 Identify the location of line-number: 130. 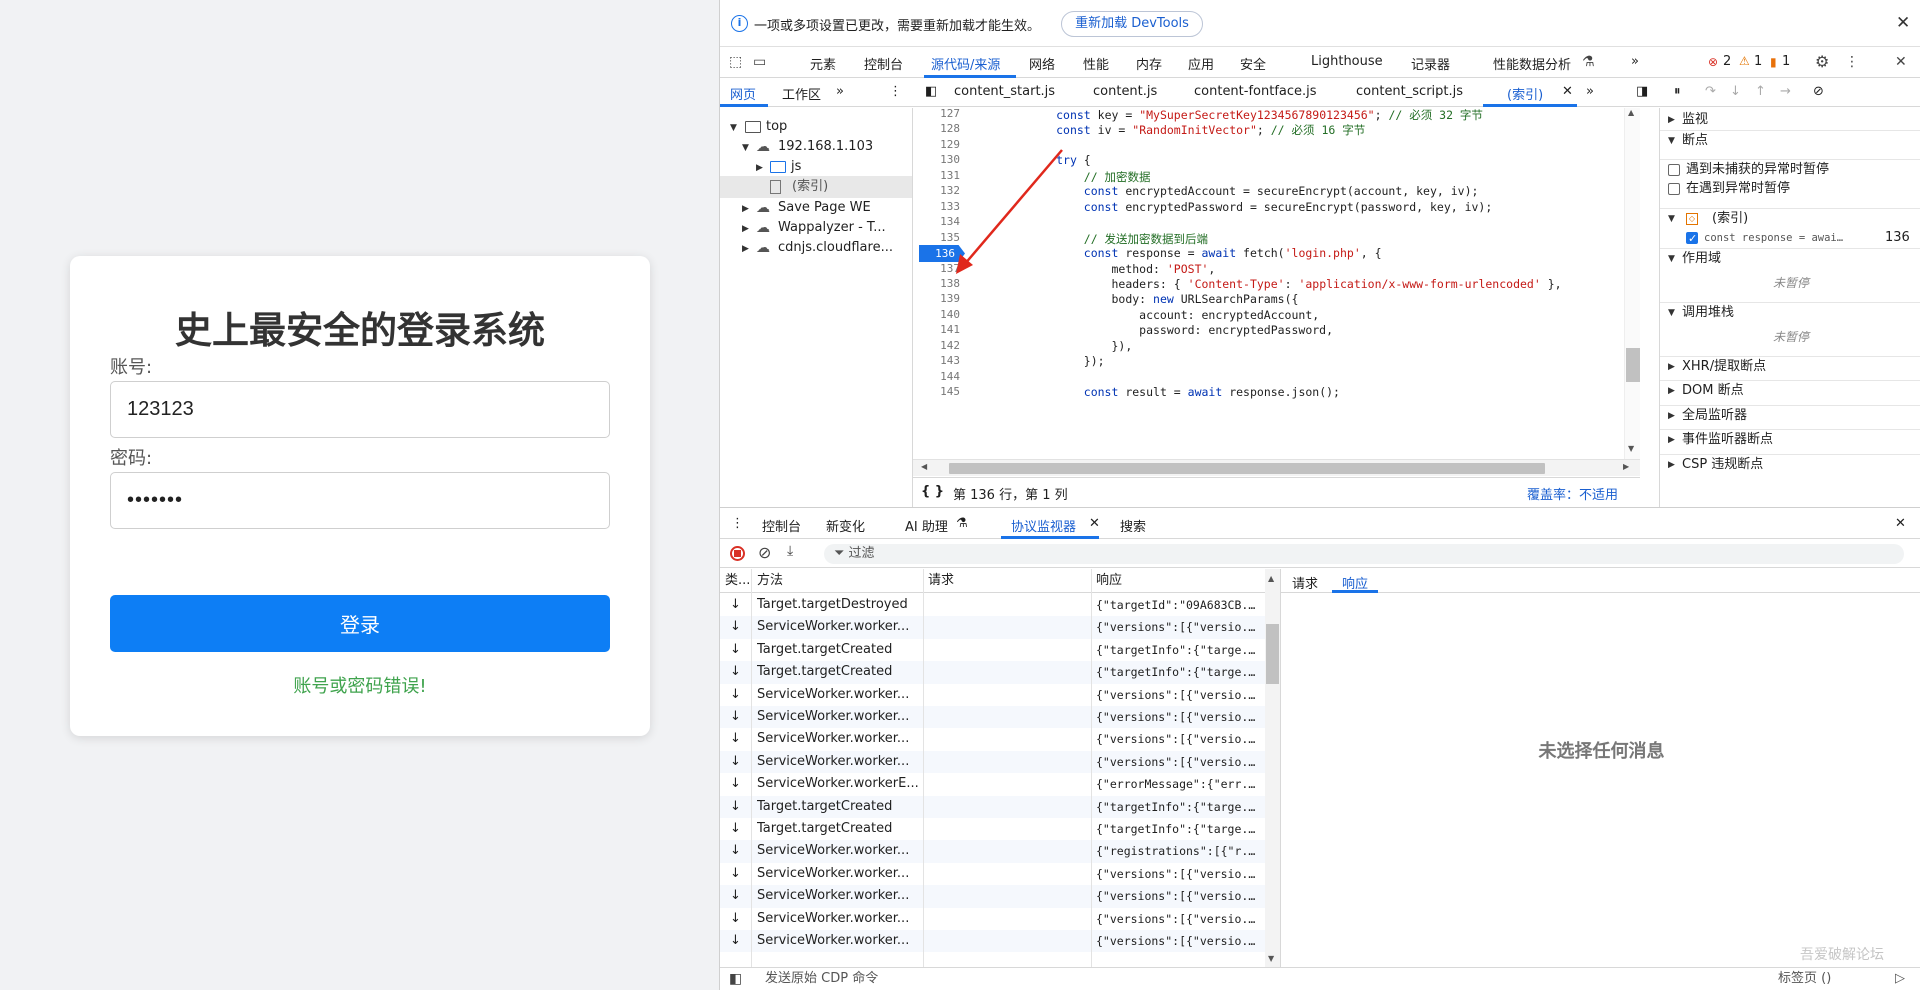
(936, 159).